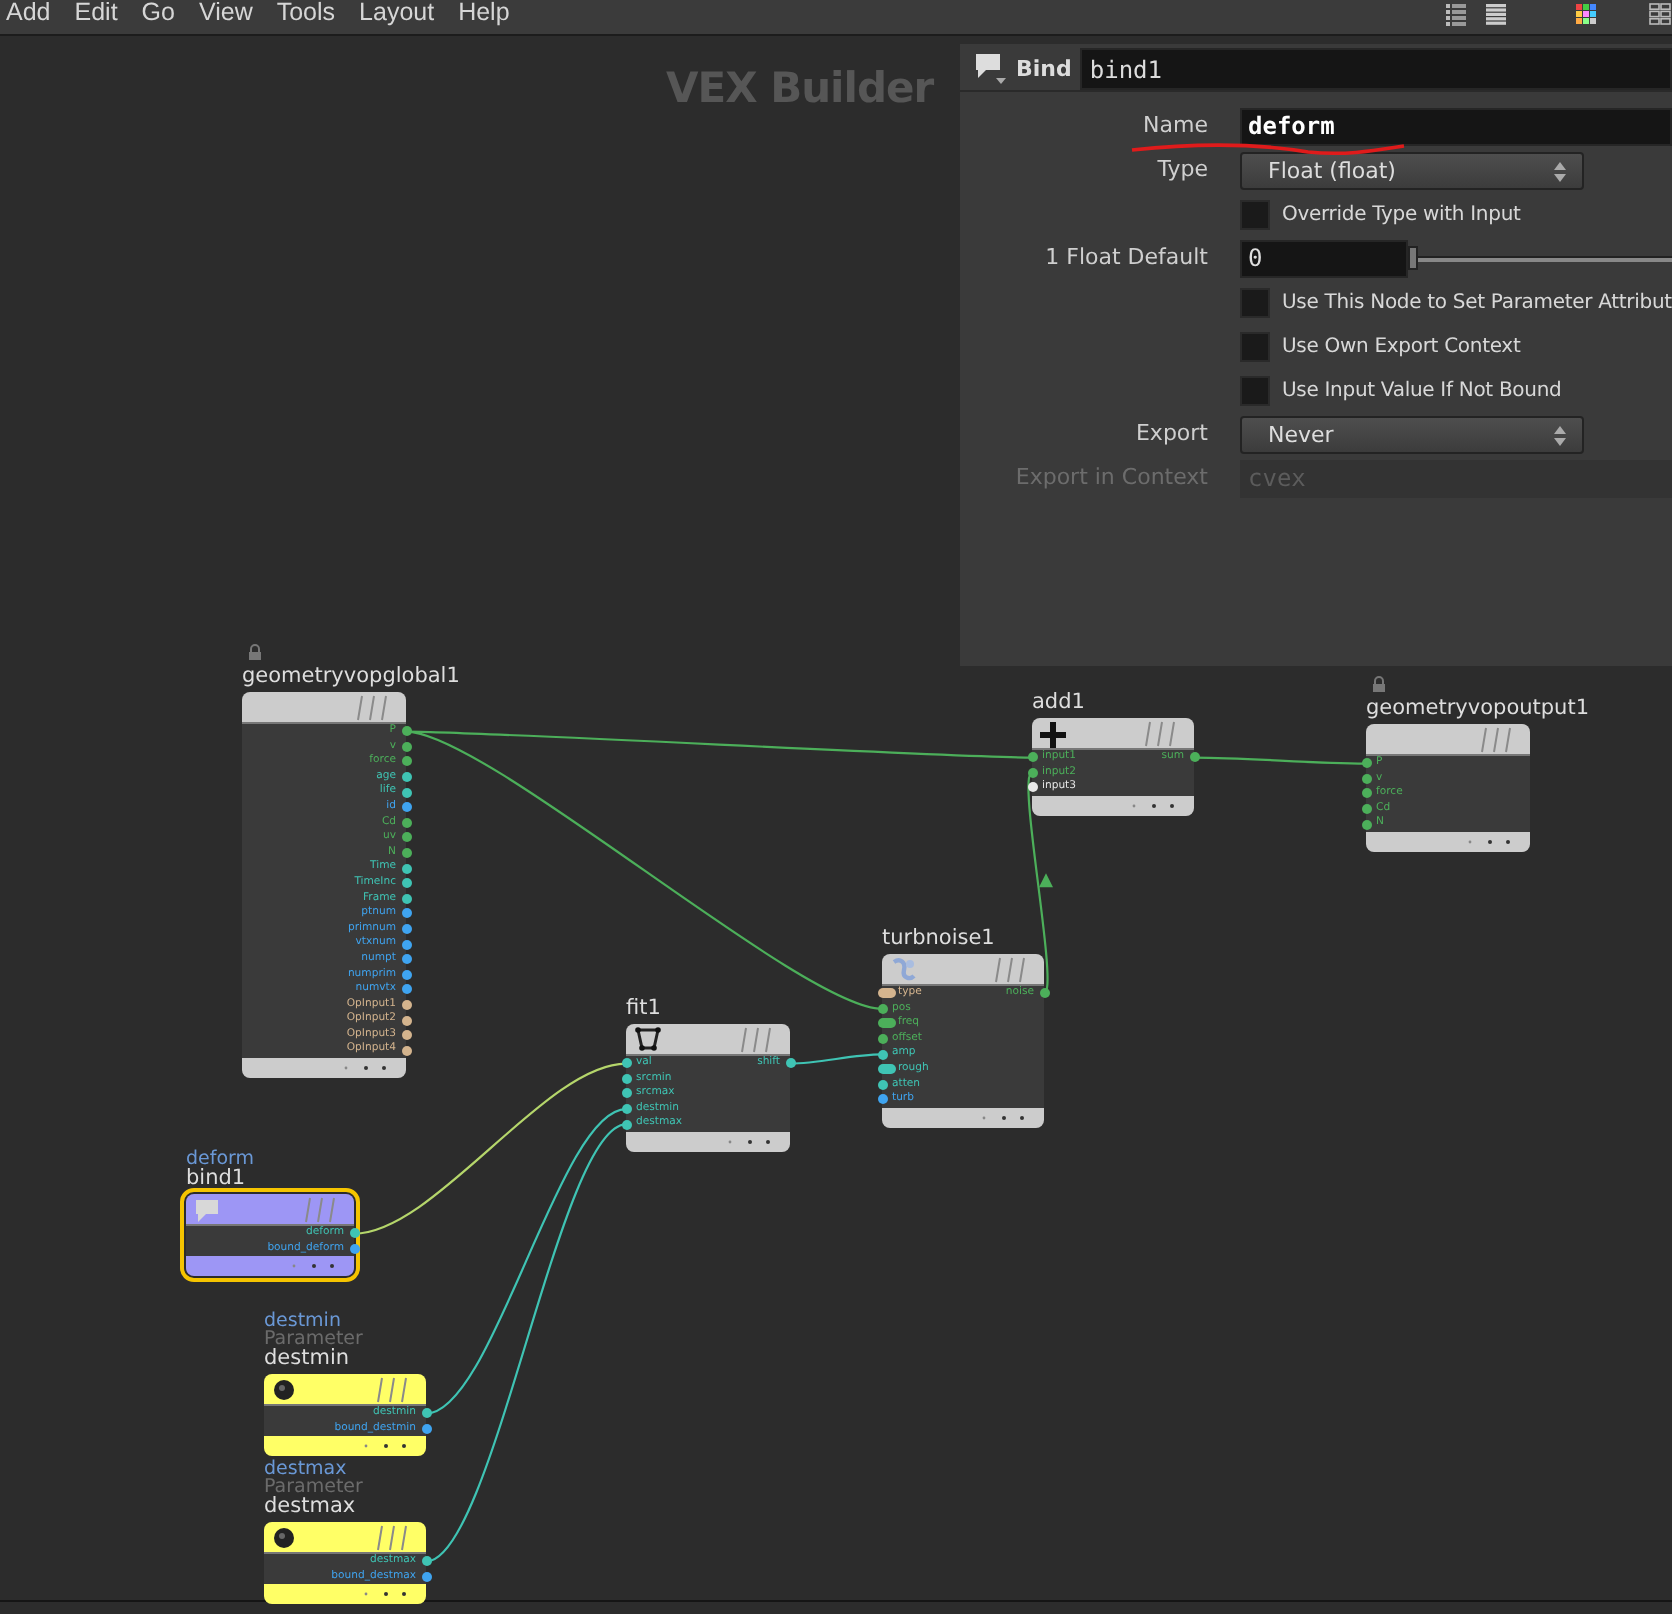  Describe the element at coordinates (1413, 258) in the screenshot. I see `slider-thumb` at that location.